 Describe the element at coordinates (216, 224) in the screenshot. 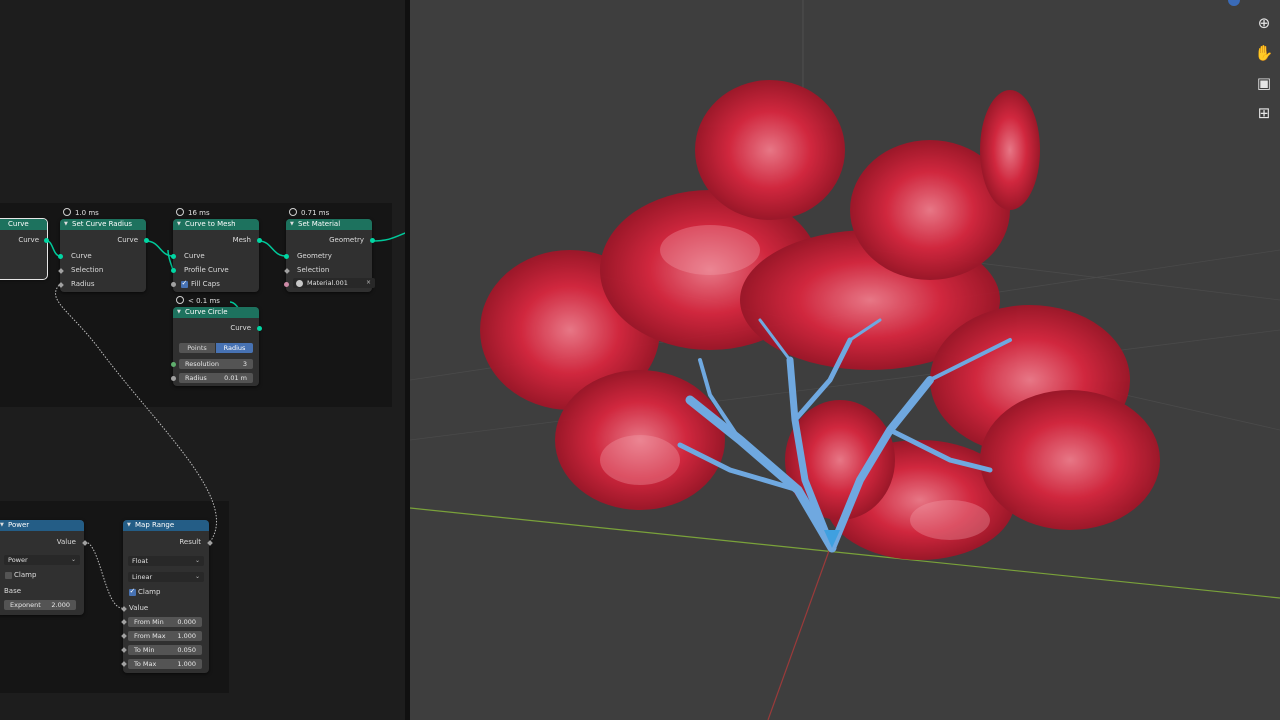

I see `node-header: ▼ Curve to Mesh` at that location.